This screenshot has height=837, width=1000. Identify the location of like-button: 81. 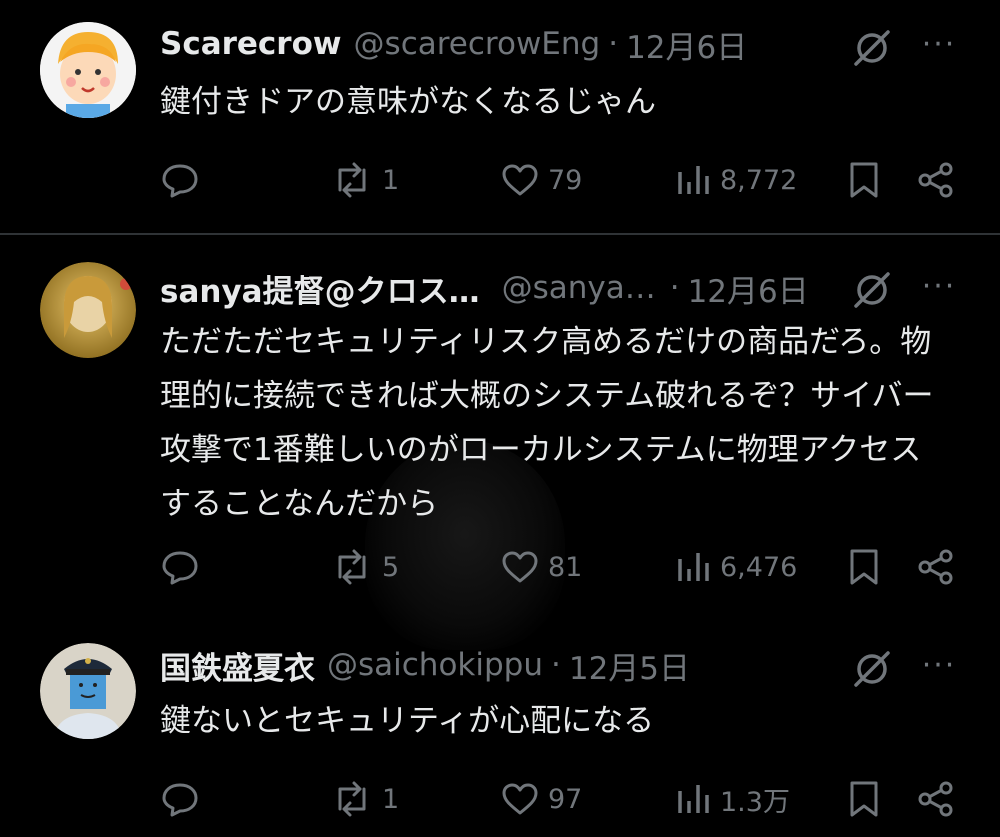
(541, 567).